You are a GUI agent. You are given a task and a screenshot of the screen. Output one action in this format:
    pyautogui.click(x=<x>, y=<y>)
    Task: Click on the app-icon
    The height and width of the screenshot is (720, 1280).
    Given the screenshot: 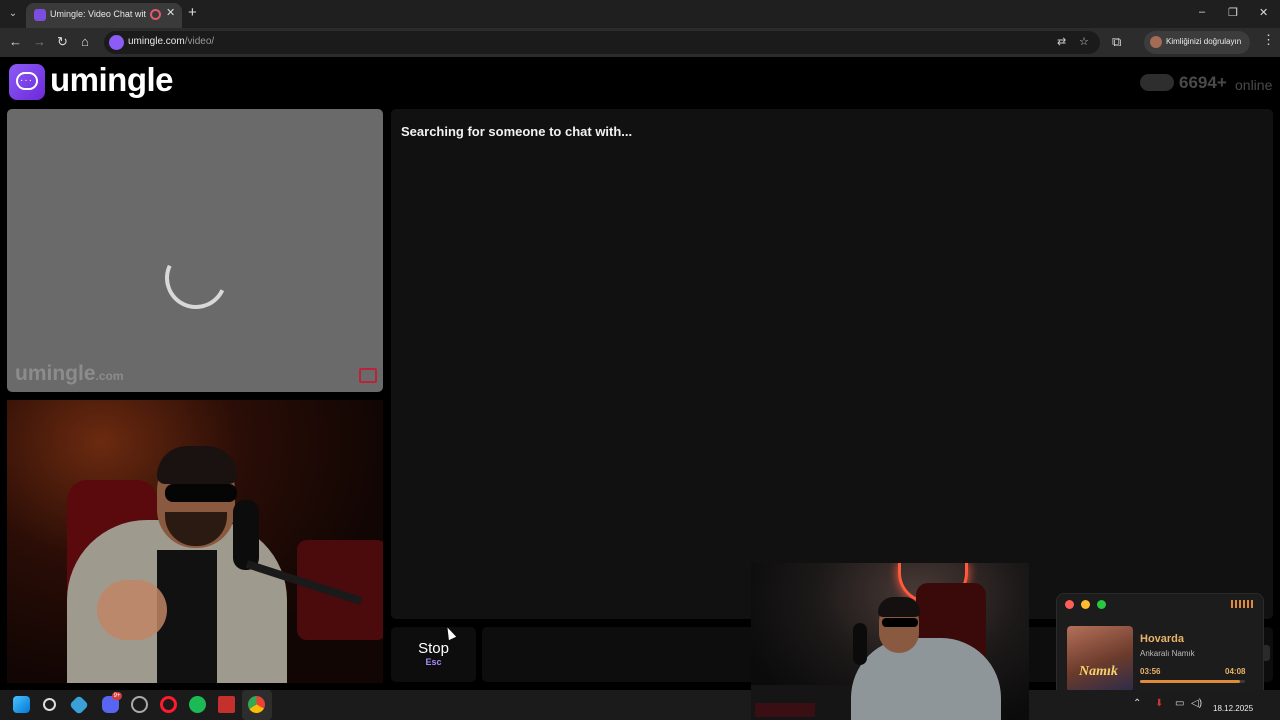 What is the action you would take?
    pyautogui.click(x=226, y=704)
    